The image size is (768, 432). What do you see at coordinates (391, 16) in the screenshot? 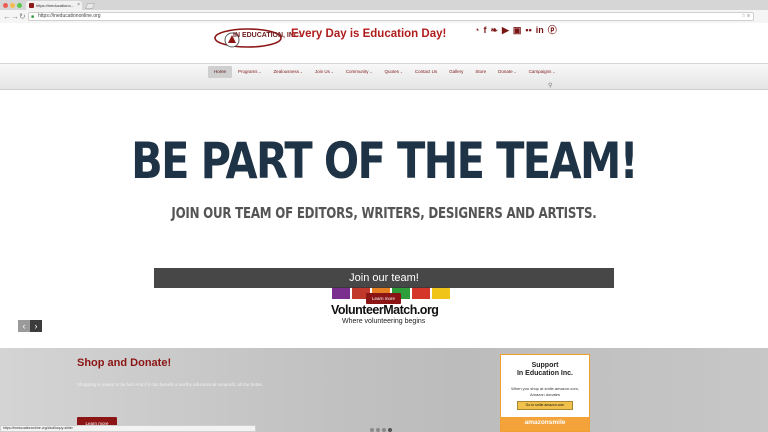
I see `address-bar: ■ https://ineducationonline.org ☆ ≡` at bounding box center [391, 16].